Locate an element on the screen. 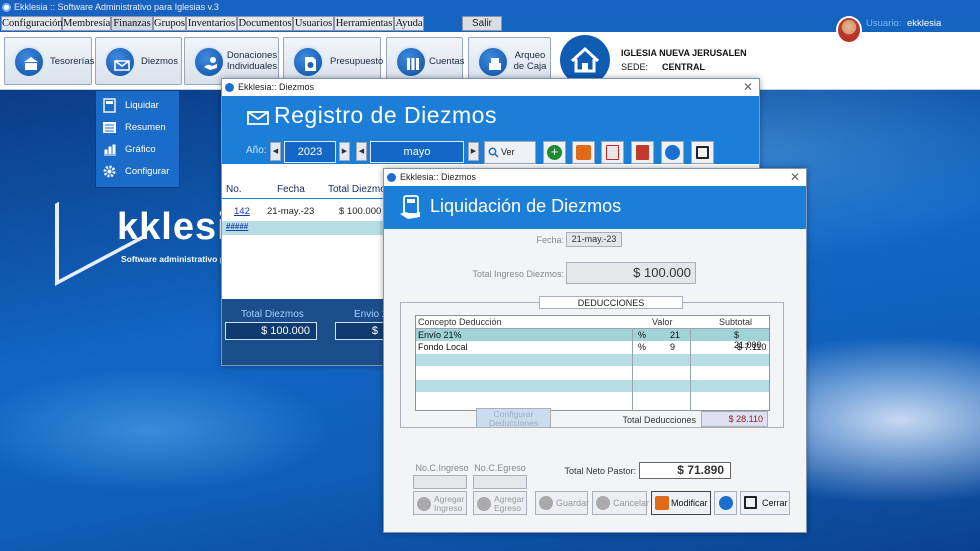  agregar-ingreso-button: Agregar Ingreso is located at coordinates (440, 503).